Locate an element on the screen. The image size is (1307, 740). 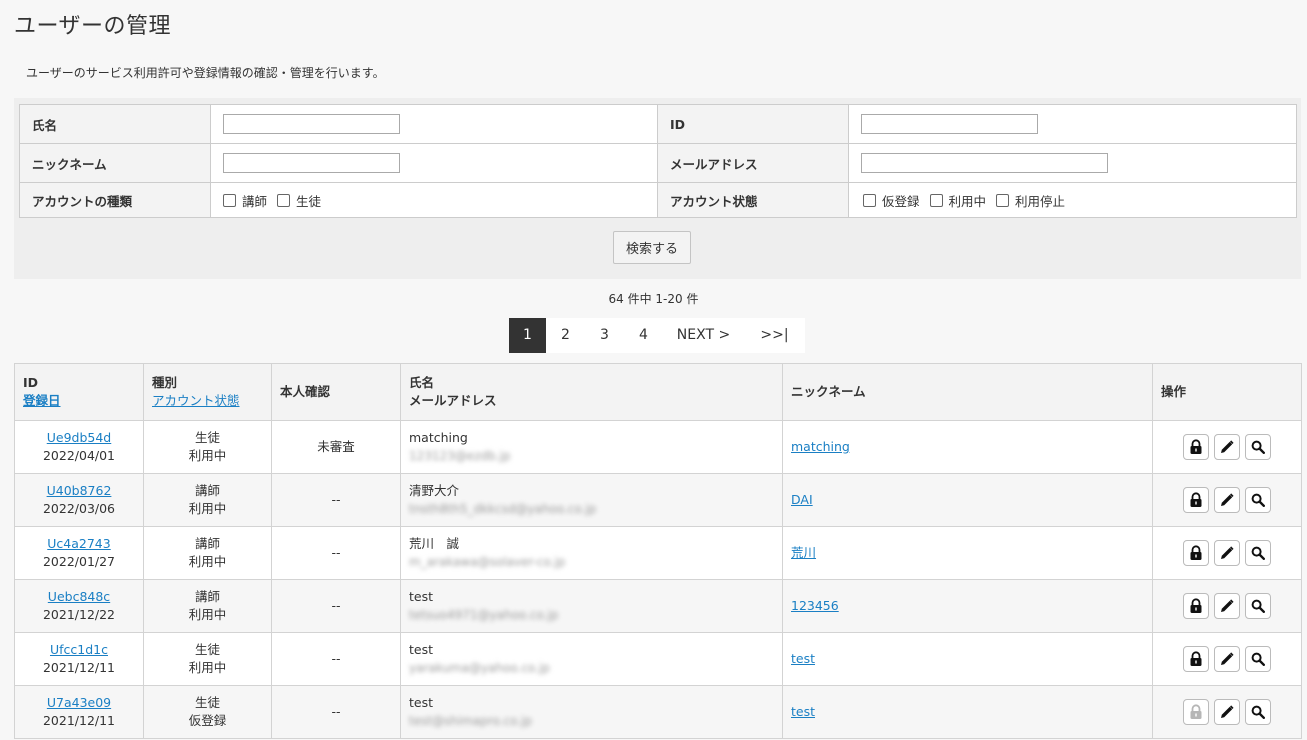
registration-date: 2022/04/01 is located at coordinates (79, 455).